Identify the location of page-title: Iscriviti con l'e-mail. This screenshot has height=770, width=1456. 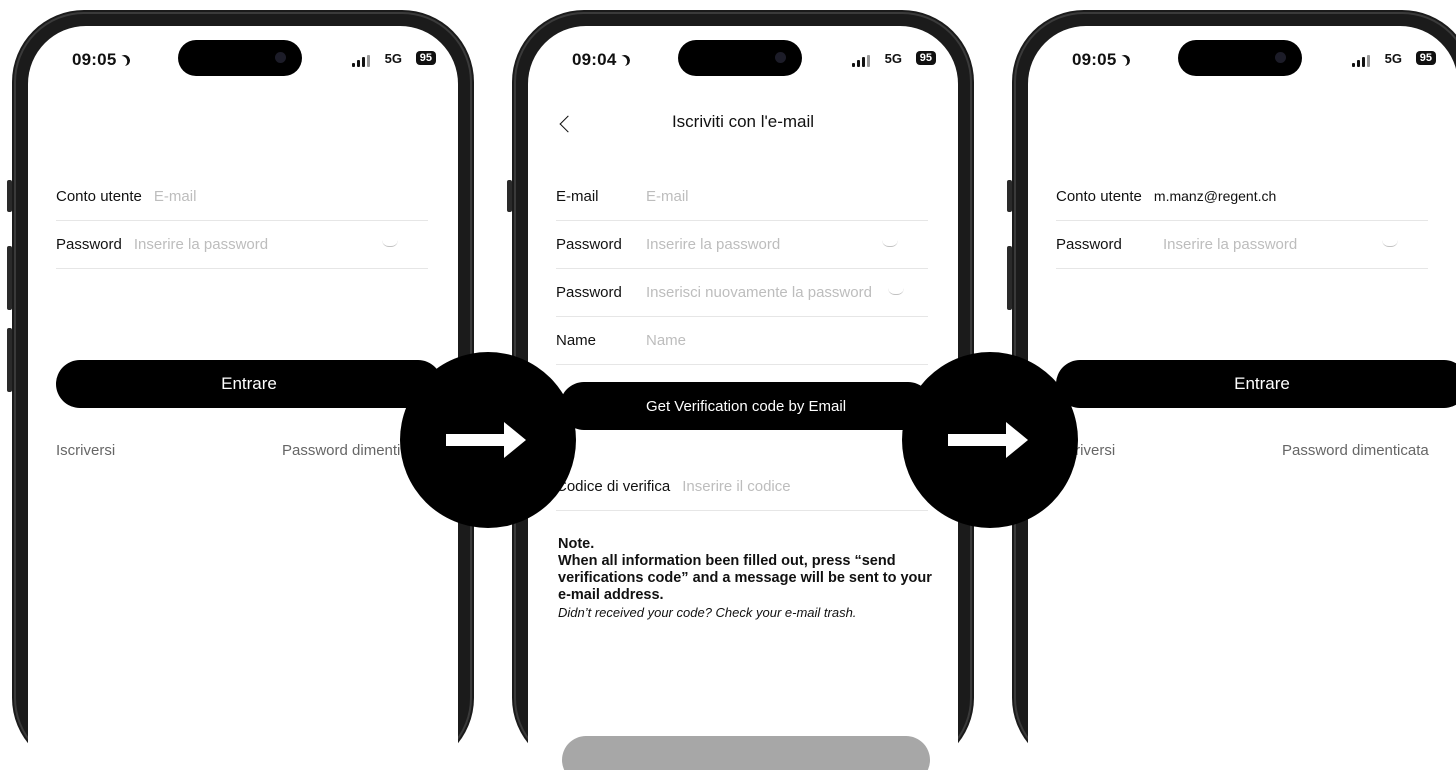
(743, 121).